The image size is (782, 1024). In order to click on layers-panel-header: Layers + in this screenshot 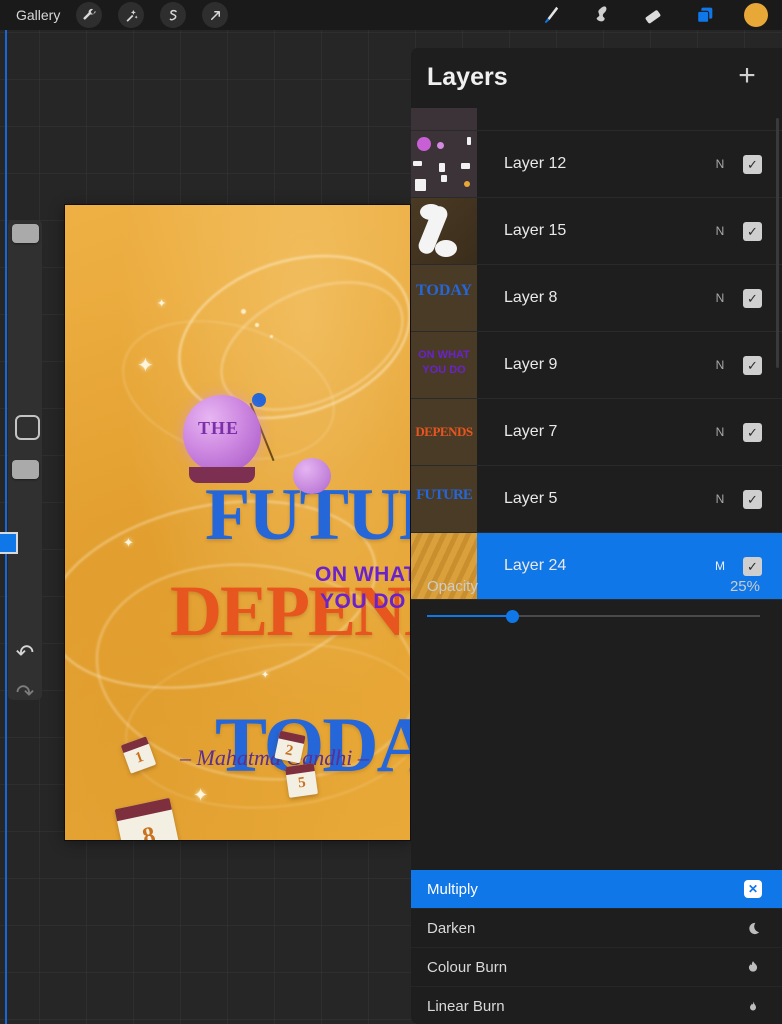, I will do `click(596, 78)`.